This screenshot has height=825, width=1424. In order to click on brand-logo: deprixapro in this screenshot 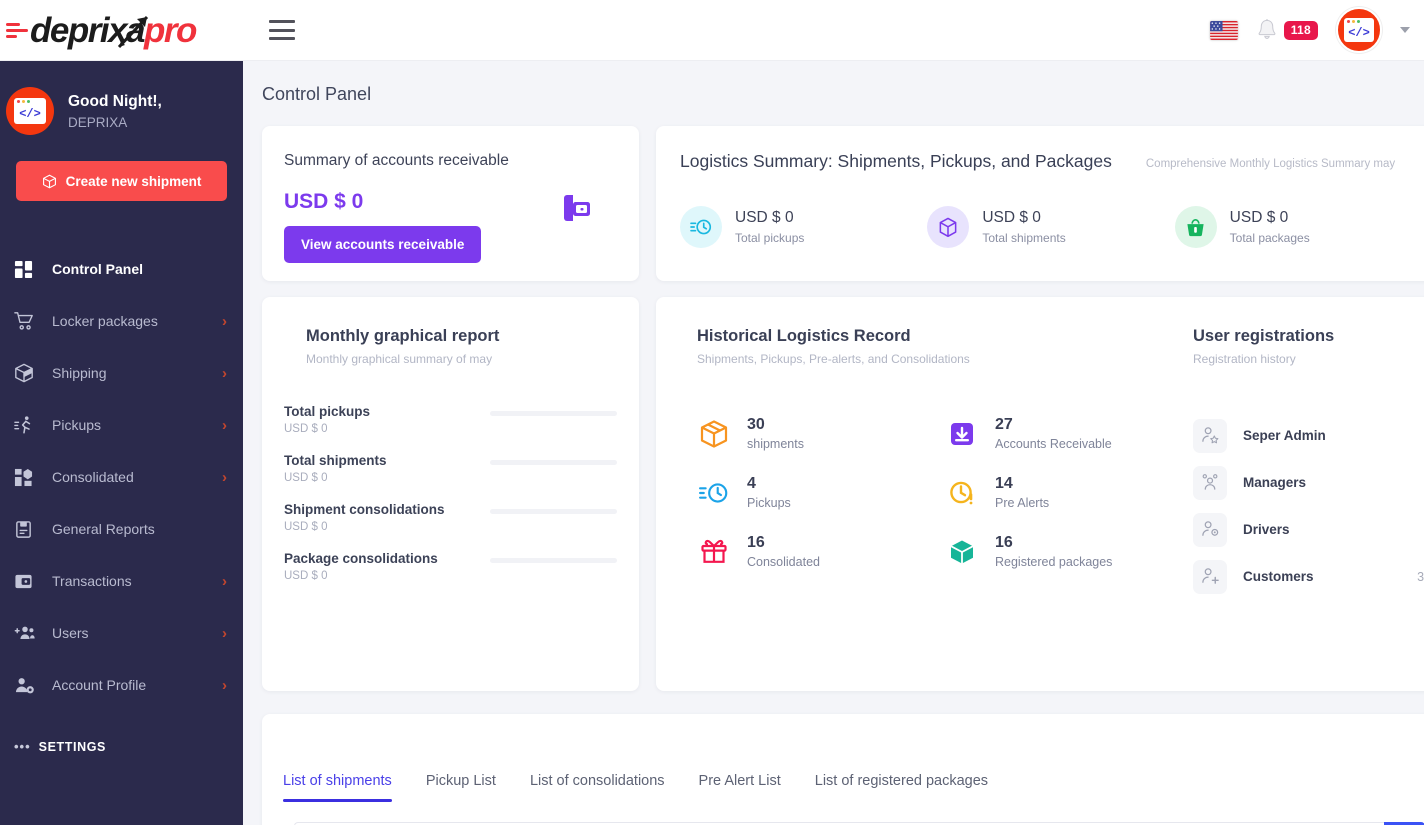, I will do `click(121, 30)`.